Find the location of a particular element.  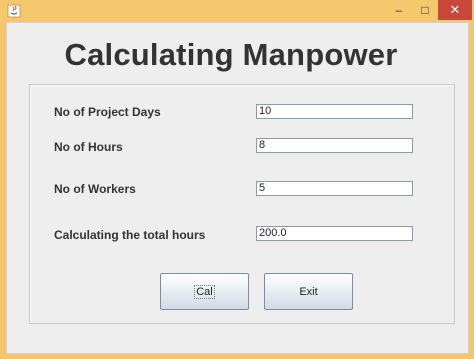

workers-input: 5 is located at coordinates (334, 188).